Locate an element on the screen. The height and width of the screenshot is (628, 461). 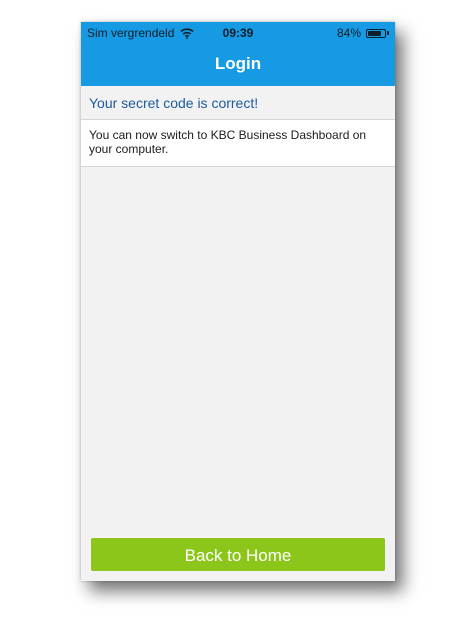
battery-group: 84% is located at coordinates (363, 33).